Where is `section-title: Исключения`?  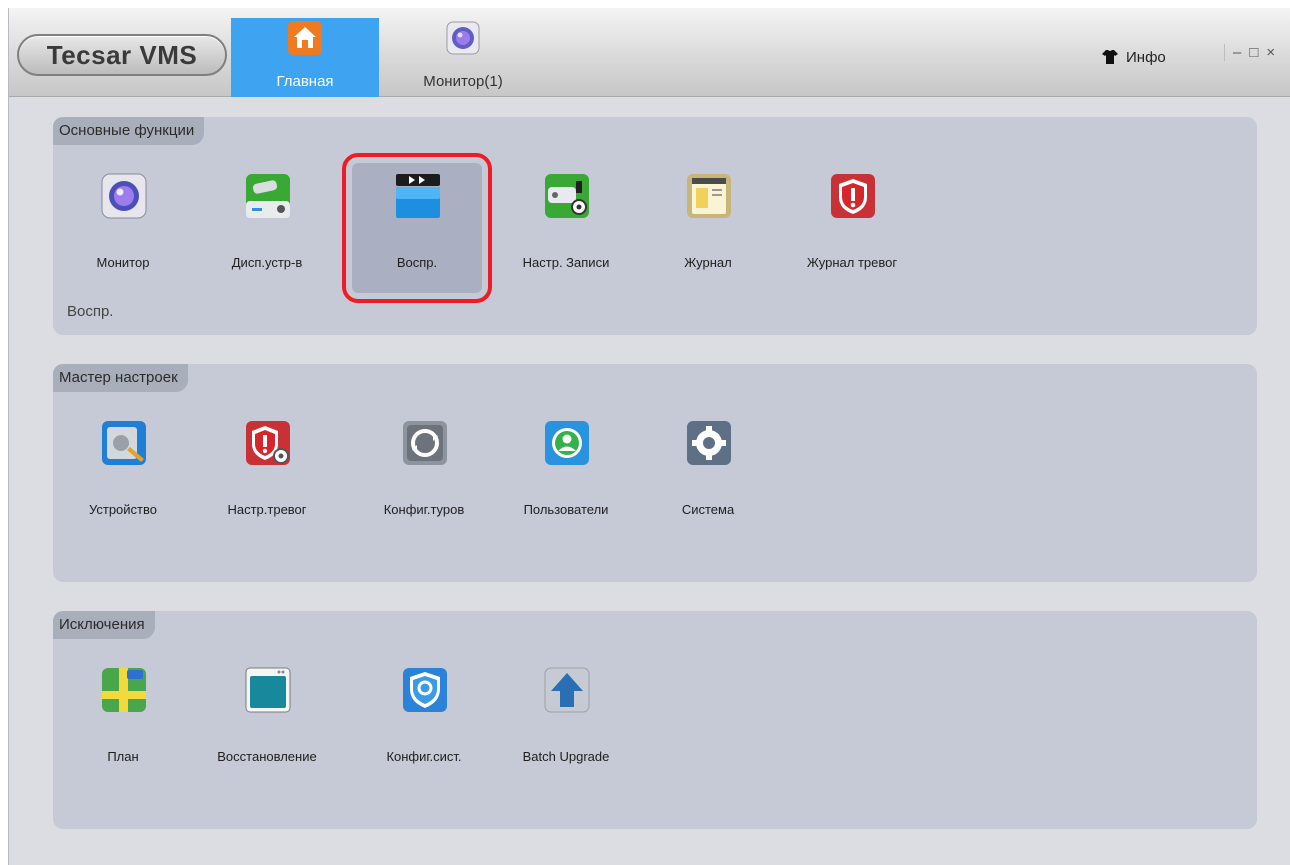 section-title: Исключения is located at coordinates (104, 625).